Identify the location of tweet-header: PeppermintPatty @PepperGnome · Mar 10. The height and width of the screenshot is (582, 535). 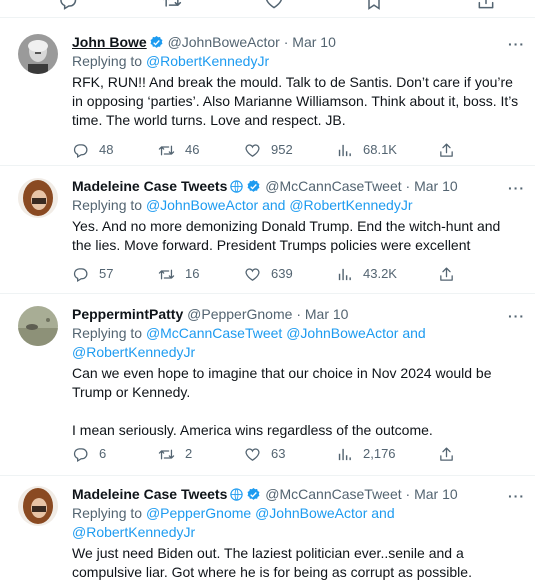
(210, 314).